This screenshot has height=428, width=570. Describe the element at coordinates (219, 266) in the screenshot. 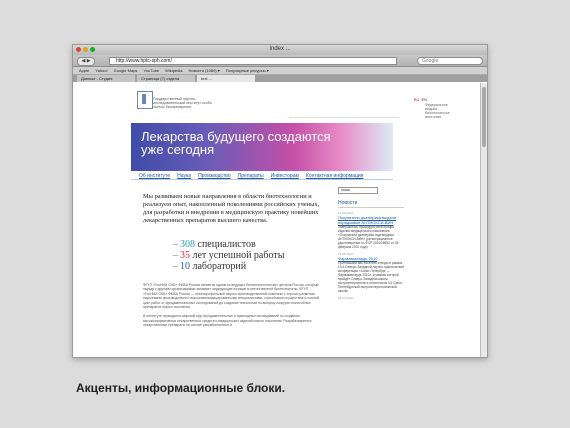

I see `stat-label: лабораторий` at that location.